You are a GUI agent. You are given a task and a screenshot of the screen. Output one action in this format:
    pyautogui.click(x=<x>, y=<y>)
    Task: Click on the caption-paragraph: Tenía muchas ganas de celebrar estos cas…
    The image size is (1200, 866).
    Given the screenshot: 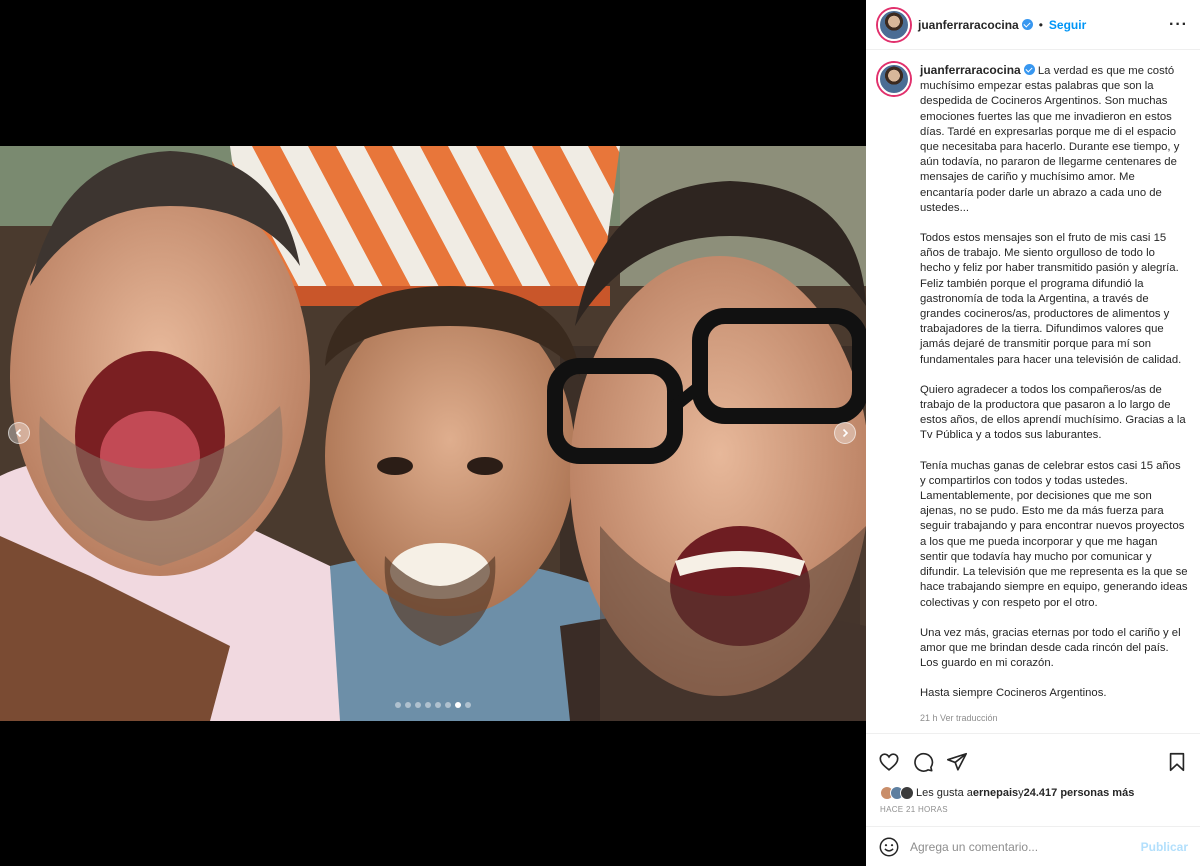 What is the action you would take?
    pyautogui.click(x=1054, y=534)
    